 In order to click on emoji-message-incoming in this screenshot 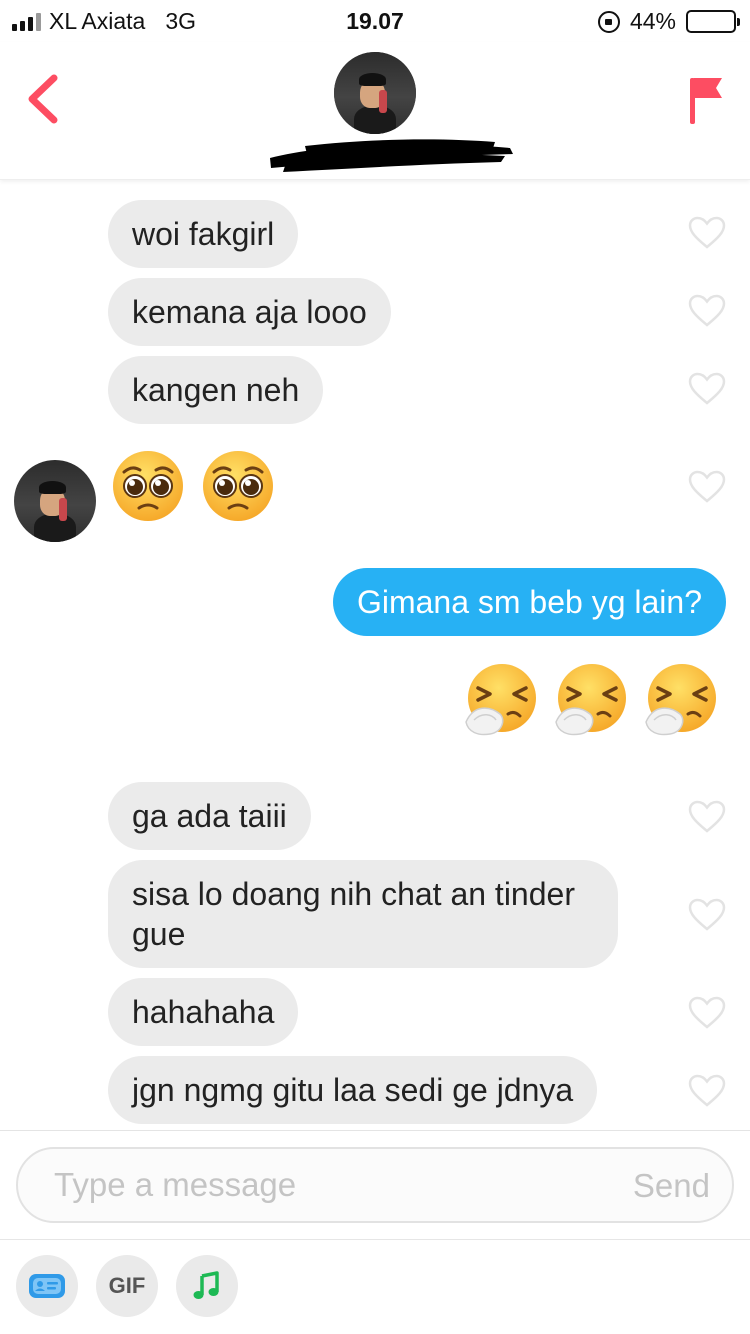, I will do `click(193, 486)`.